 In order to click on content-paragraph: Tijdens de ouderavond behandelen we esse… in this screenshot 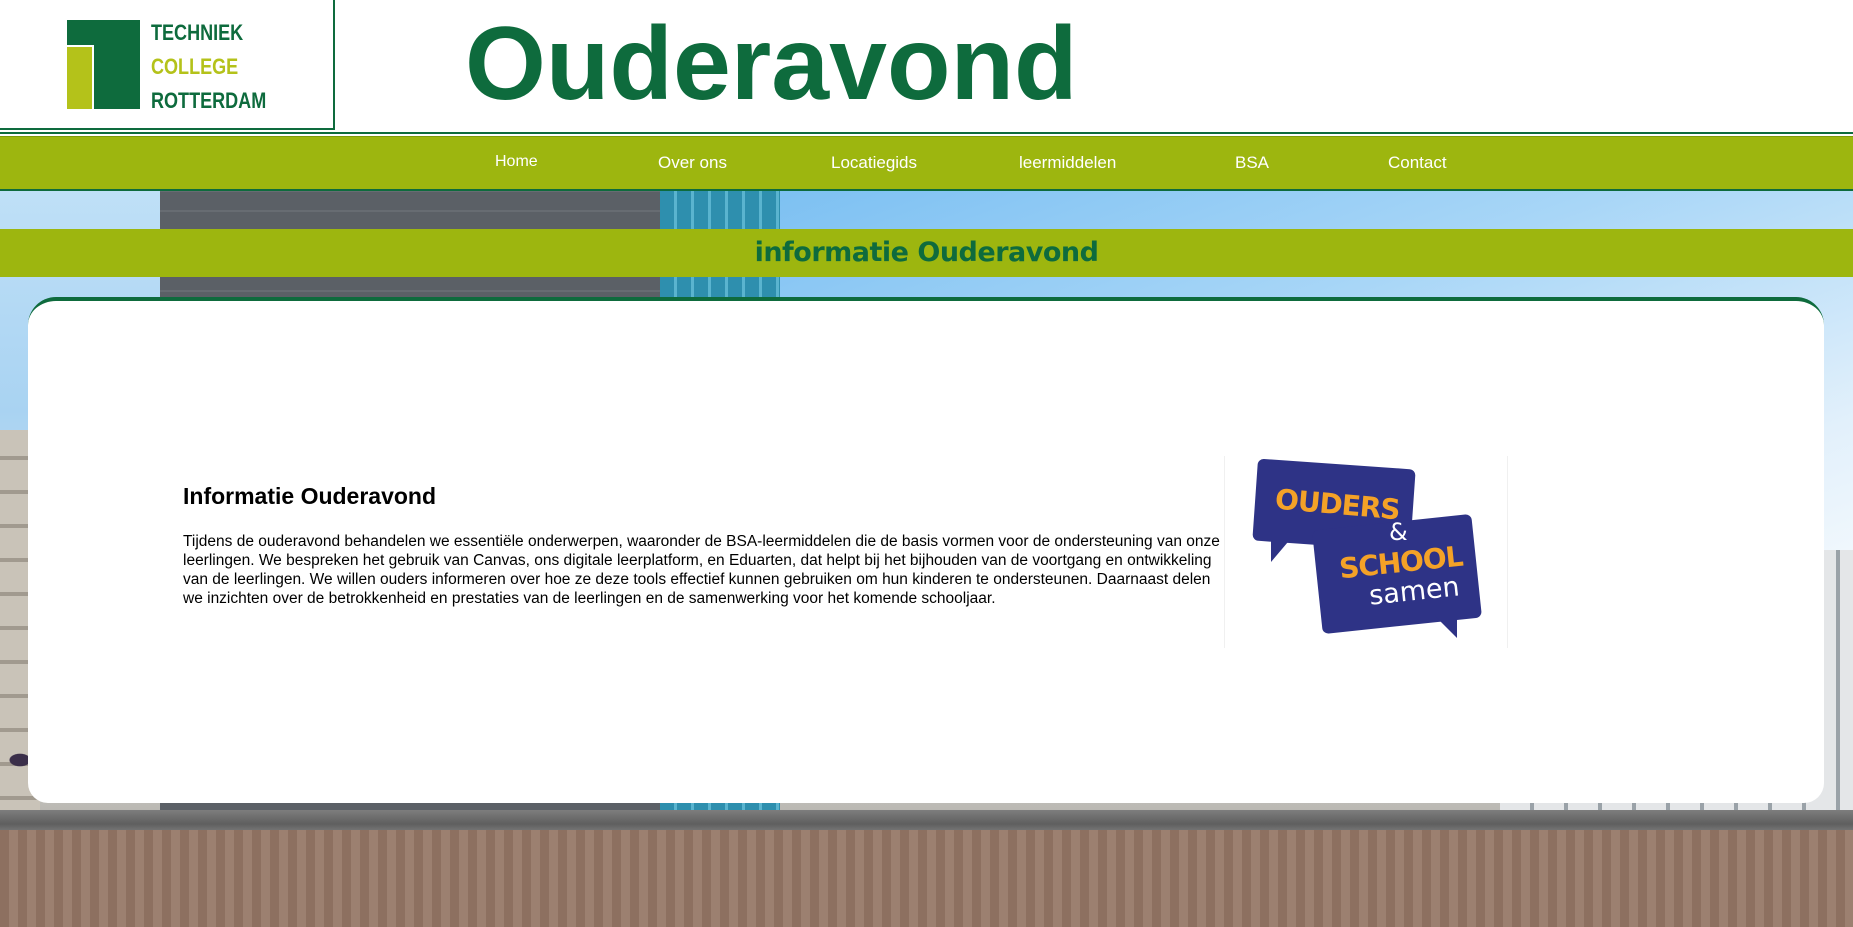, I will do `click(701, 570)`.